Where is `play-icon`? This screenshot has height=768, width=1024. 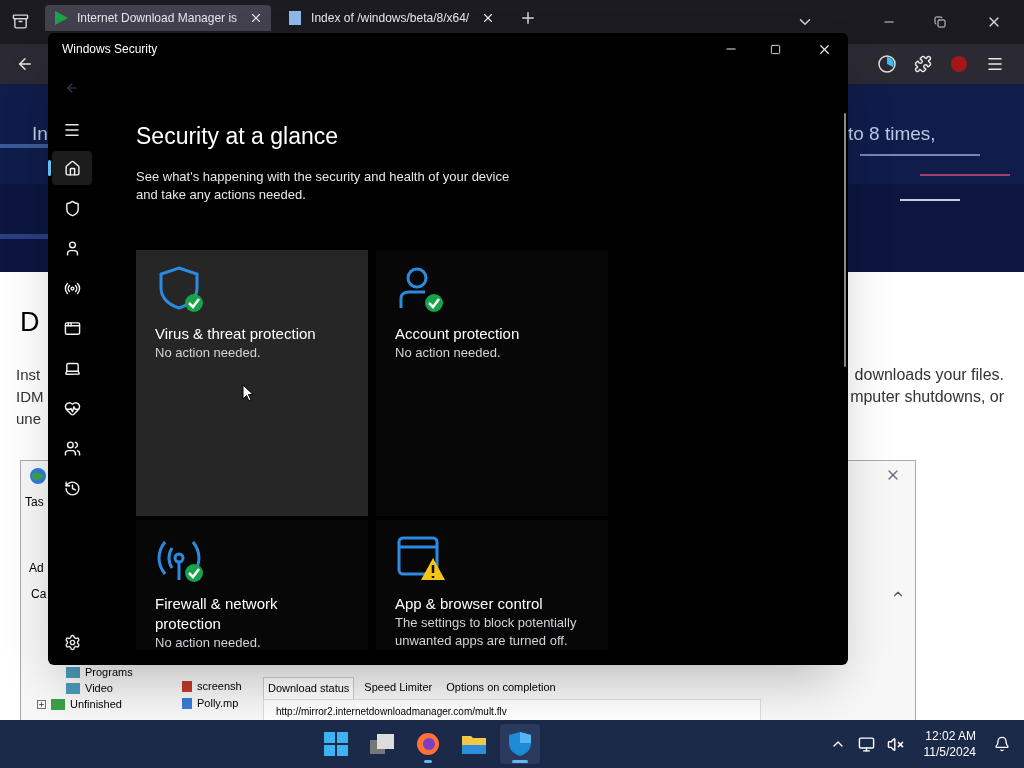 play-icon is located at coordinates (61, 18).